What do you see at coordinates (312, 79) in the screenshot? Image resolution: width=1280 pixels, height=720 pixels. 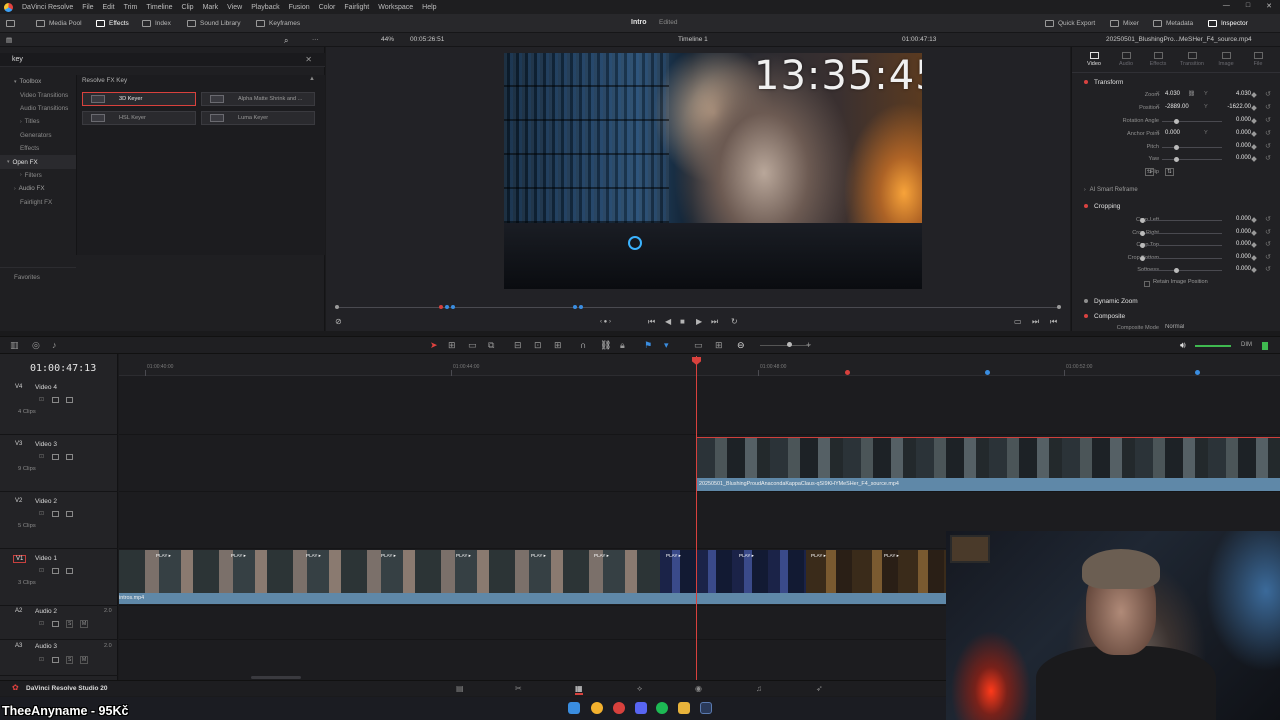 I see `collapse-icon: ▲` at bounding box center [312, 79].